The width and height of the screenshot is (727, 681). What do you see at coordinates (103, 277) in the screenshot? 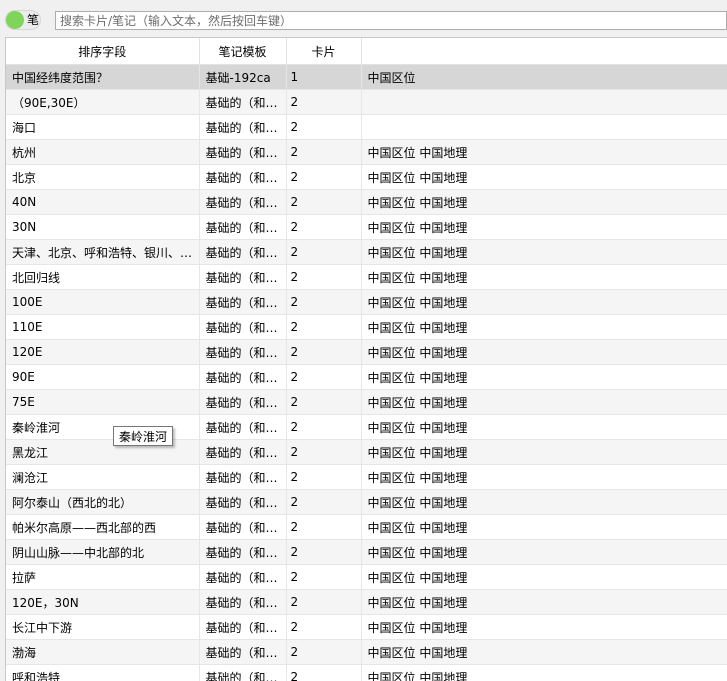
I see `cell-sort-field: 北回归线` at bounding box center [103, 277].